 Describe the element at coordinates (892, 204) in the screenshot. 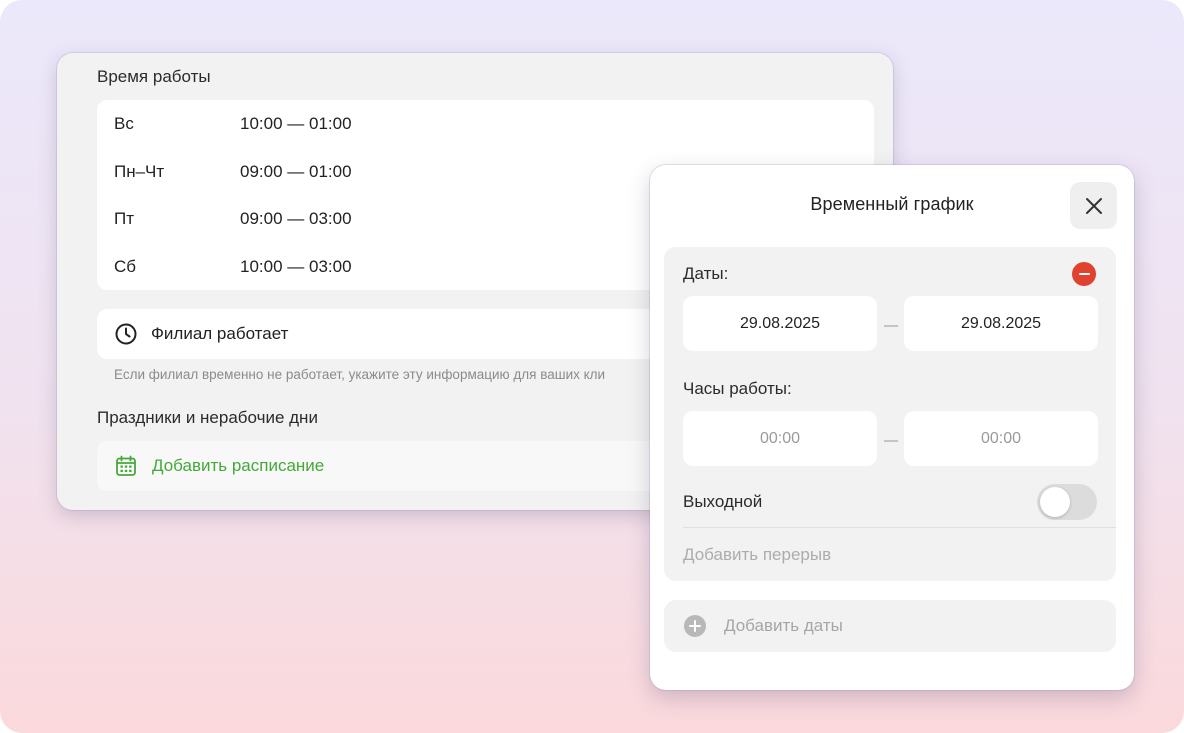

I see `modal-title: Временный график` at that location.